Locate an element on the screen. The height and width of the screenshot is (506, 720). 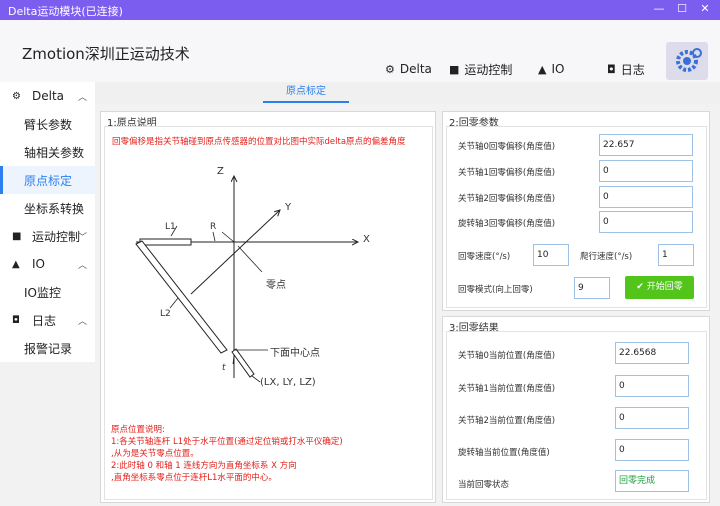
title-bar: Delta运动模块(已连接) — ☐ ✕ is located at coordinates (360, 10).